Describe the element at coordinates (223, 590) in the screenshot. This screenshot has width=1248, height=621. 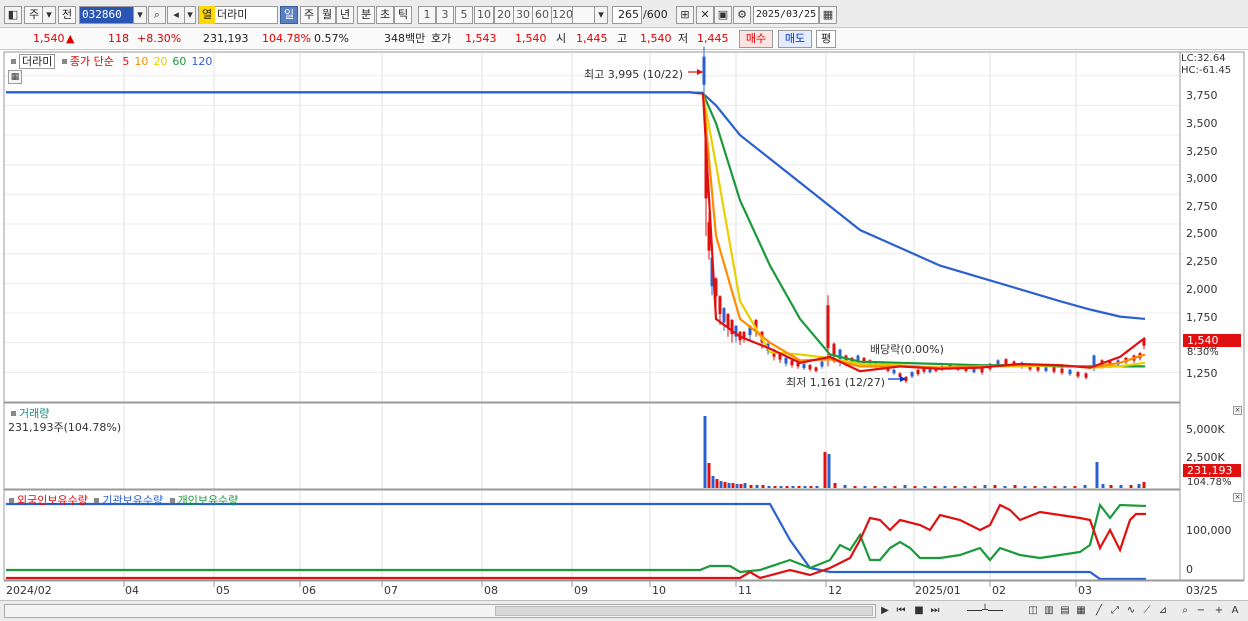
I see `x-tick: 05` at that location.